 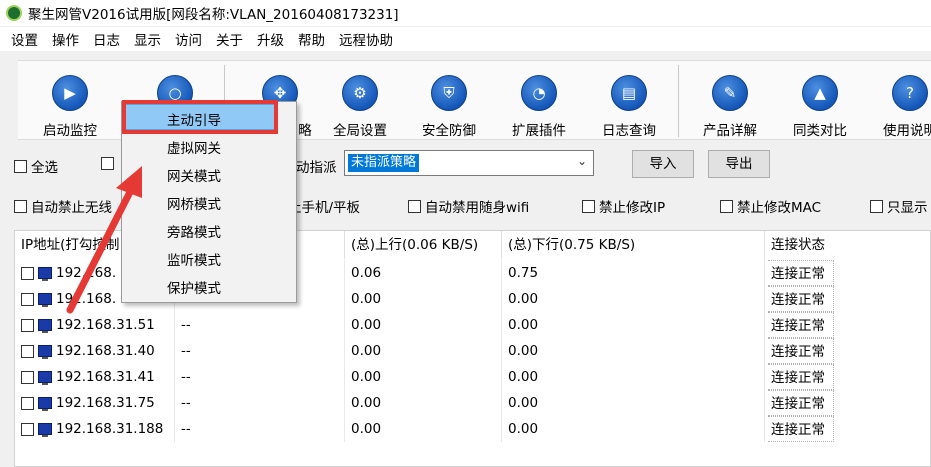 What do you see at coordinates (739, 164) in the screenshot?
I see `export-button: 导出` at bounding box center [739, 164].